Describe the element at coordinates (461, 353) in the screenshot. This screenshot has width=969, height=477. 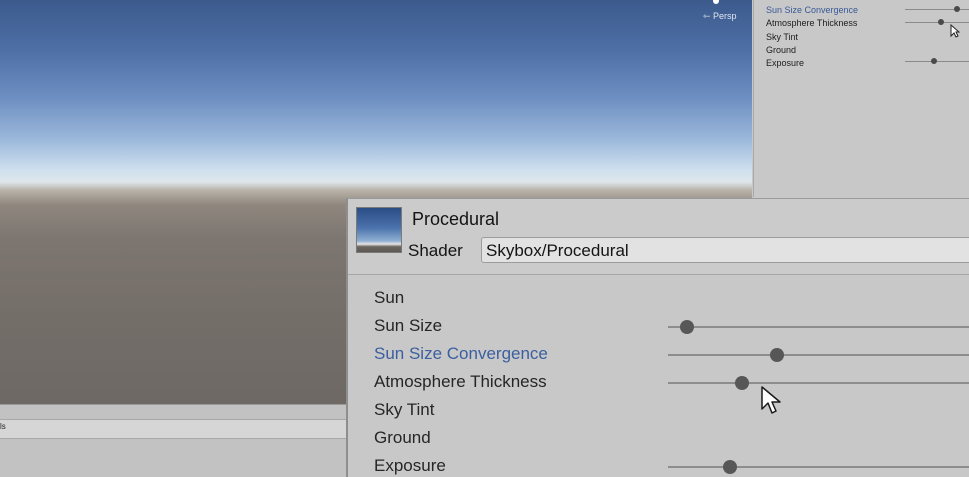
I see `prop-sun-size-convergence-label: Sun Size Convergence` at that location.